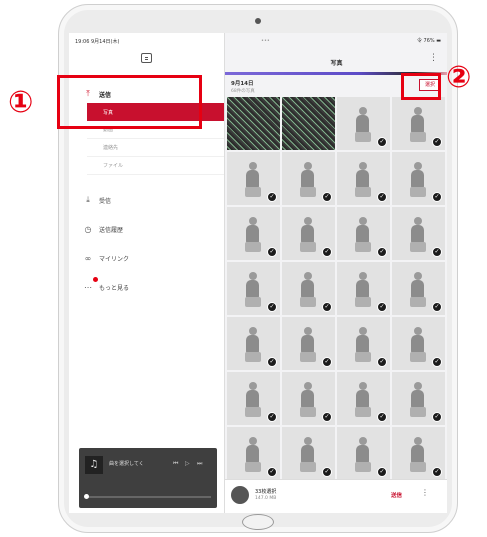 The width and height of the screenshot is (487, 537). I want to click on status-time: 19:06 9月14日(木), so click(97, 42).